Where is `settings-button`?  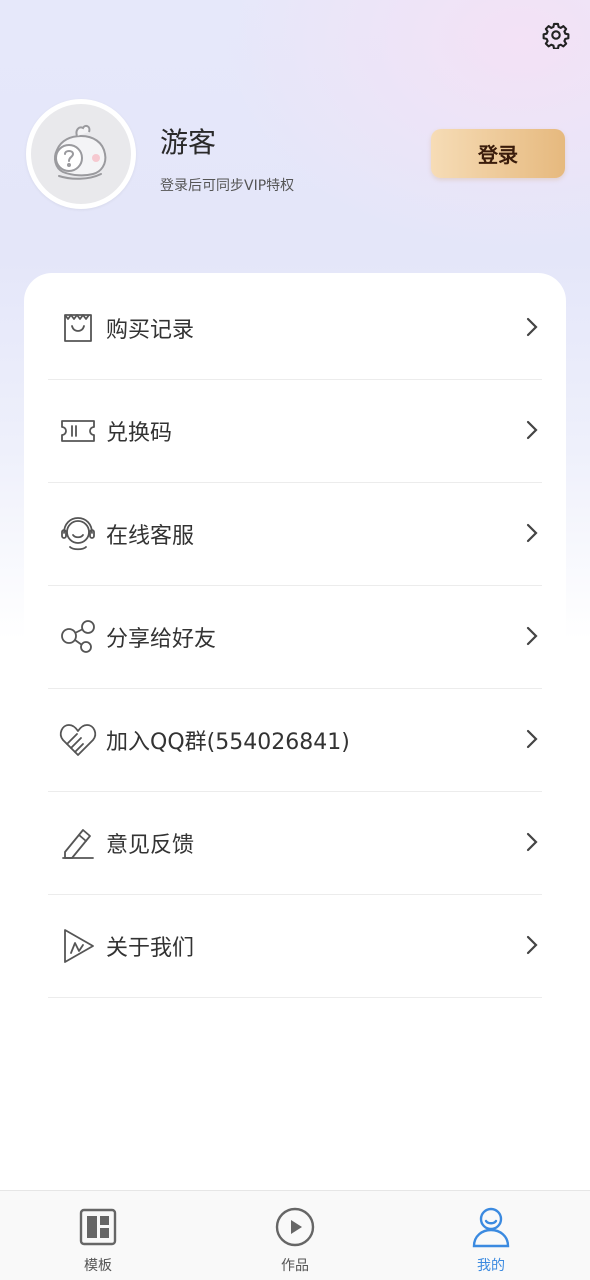
settings-button is located at coordinates (556, 35).